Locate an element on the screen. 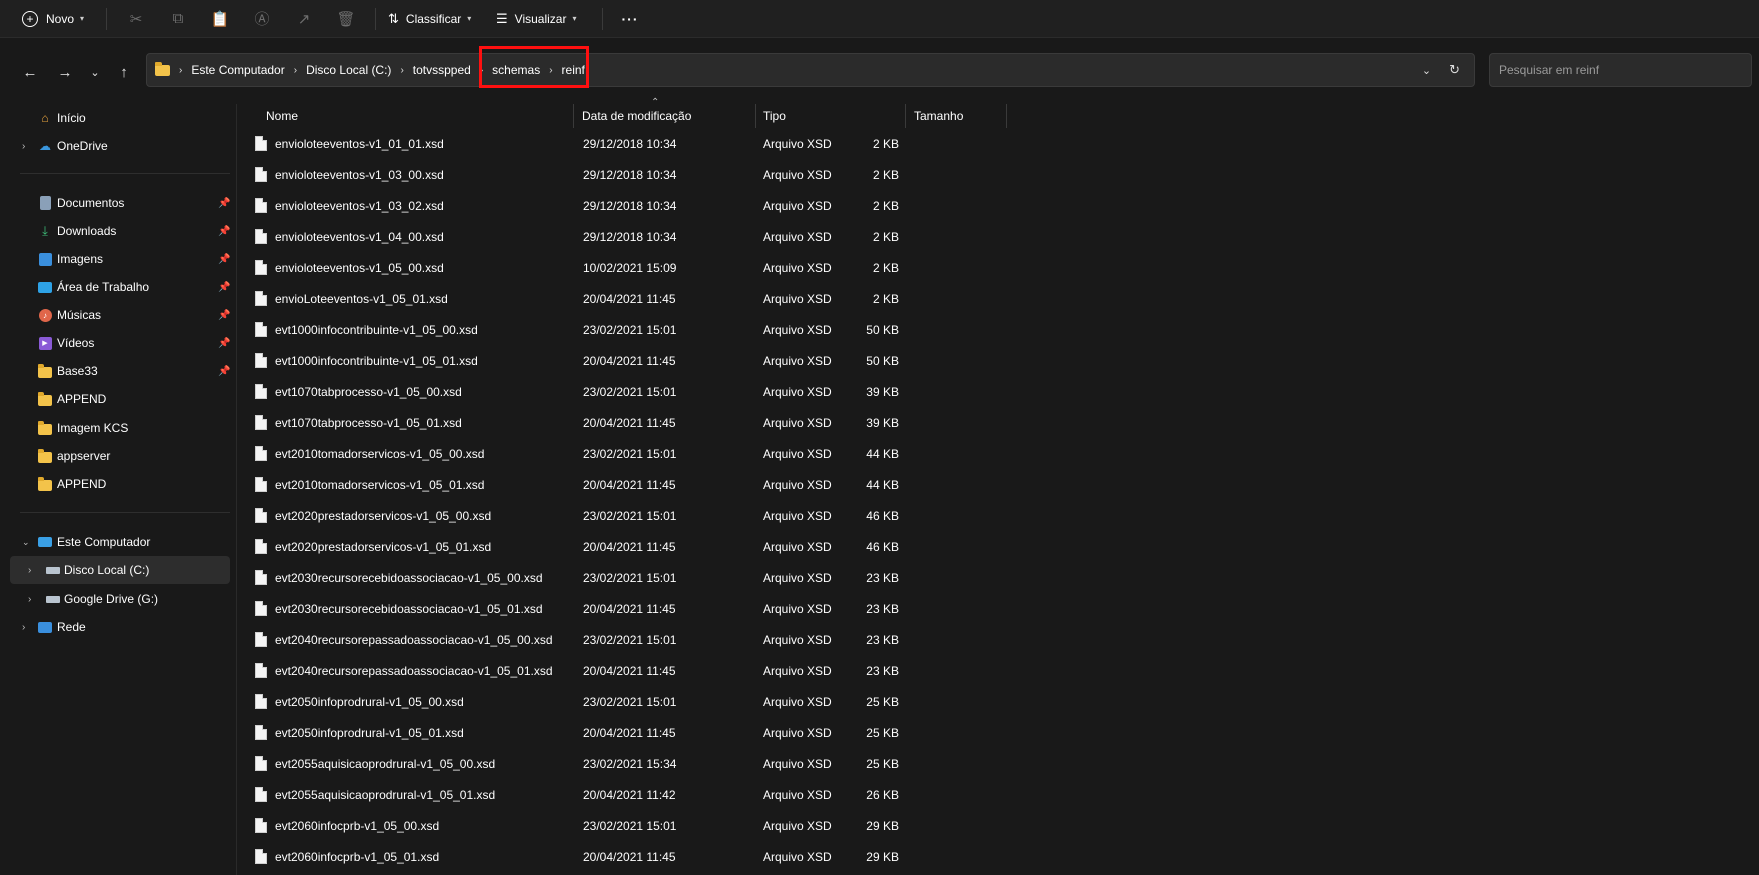 Image resolution: width=1759 pixels, height=875 pixels. new-button: + Novo ▾ is located at coordinates (58, 19).